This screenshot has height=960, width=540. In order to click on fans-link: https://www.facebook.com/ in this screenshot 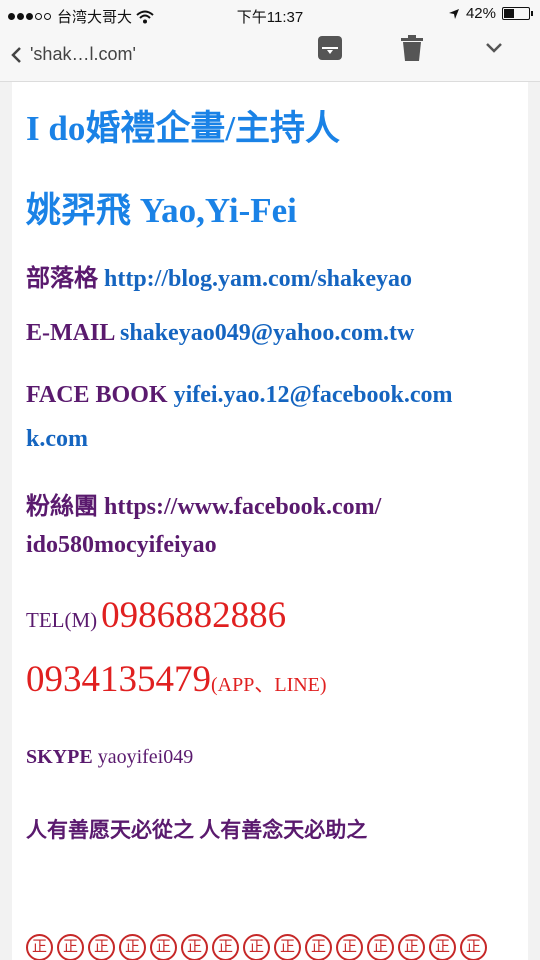, I will do `click(242, 507)`.